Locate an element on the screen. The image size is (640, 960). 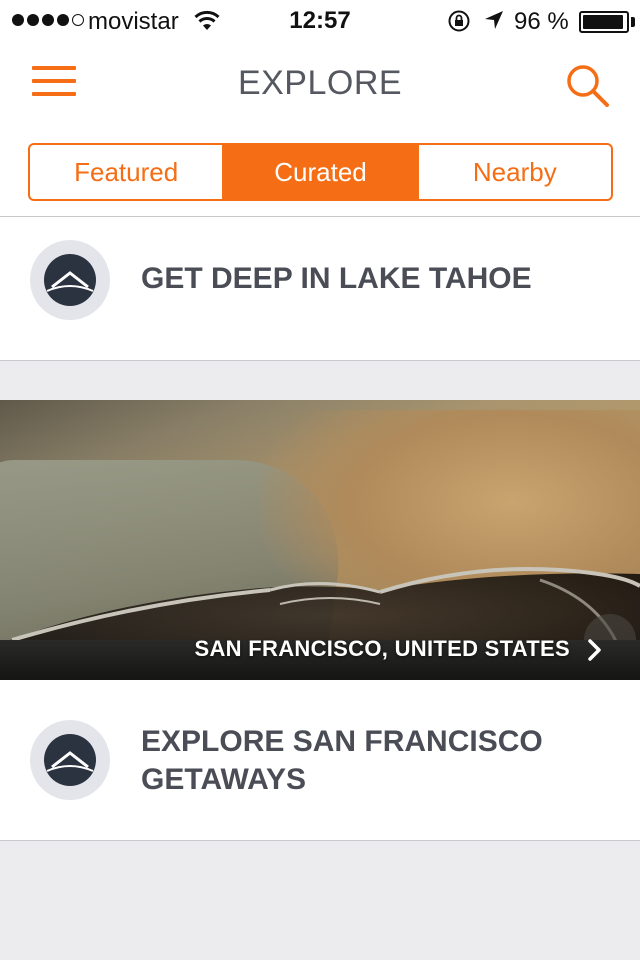
tab-featured: Featured is located at coordinates (127, 172).